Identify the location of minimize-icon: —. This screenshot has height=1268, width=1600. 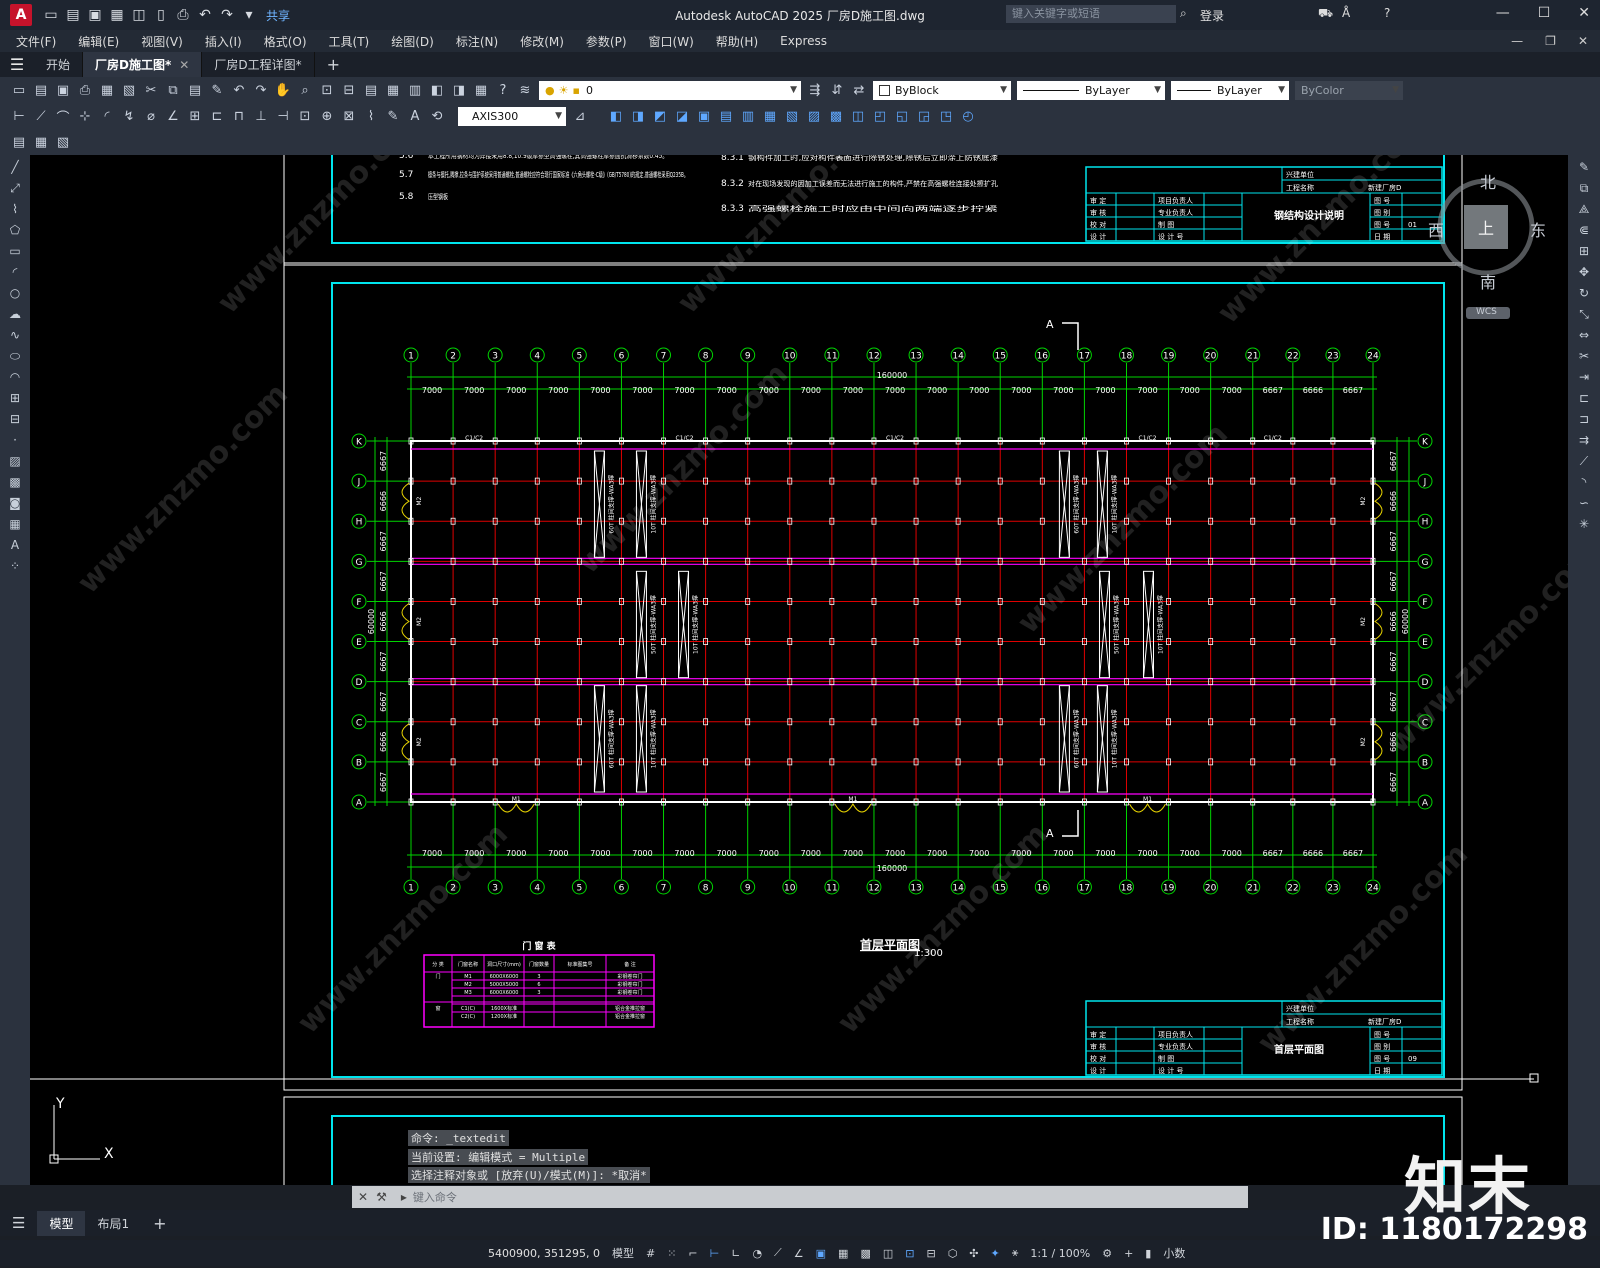
(1503, 13).